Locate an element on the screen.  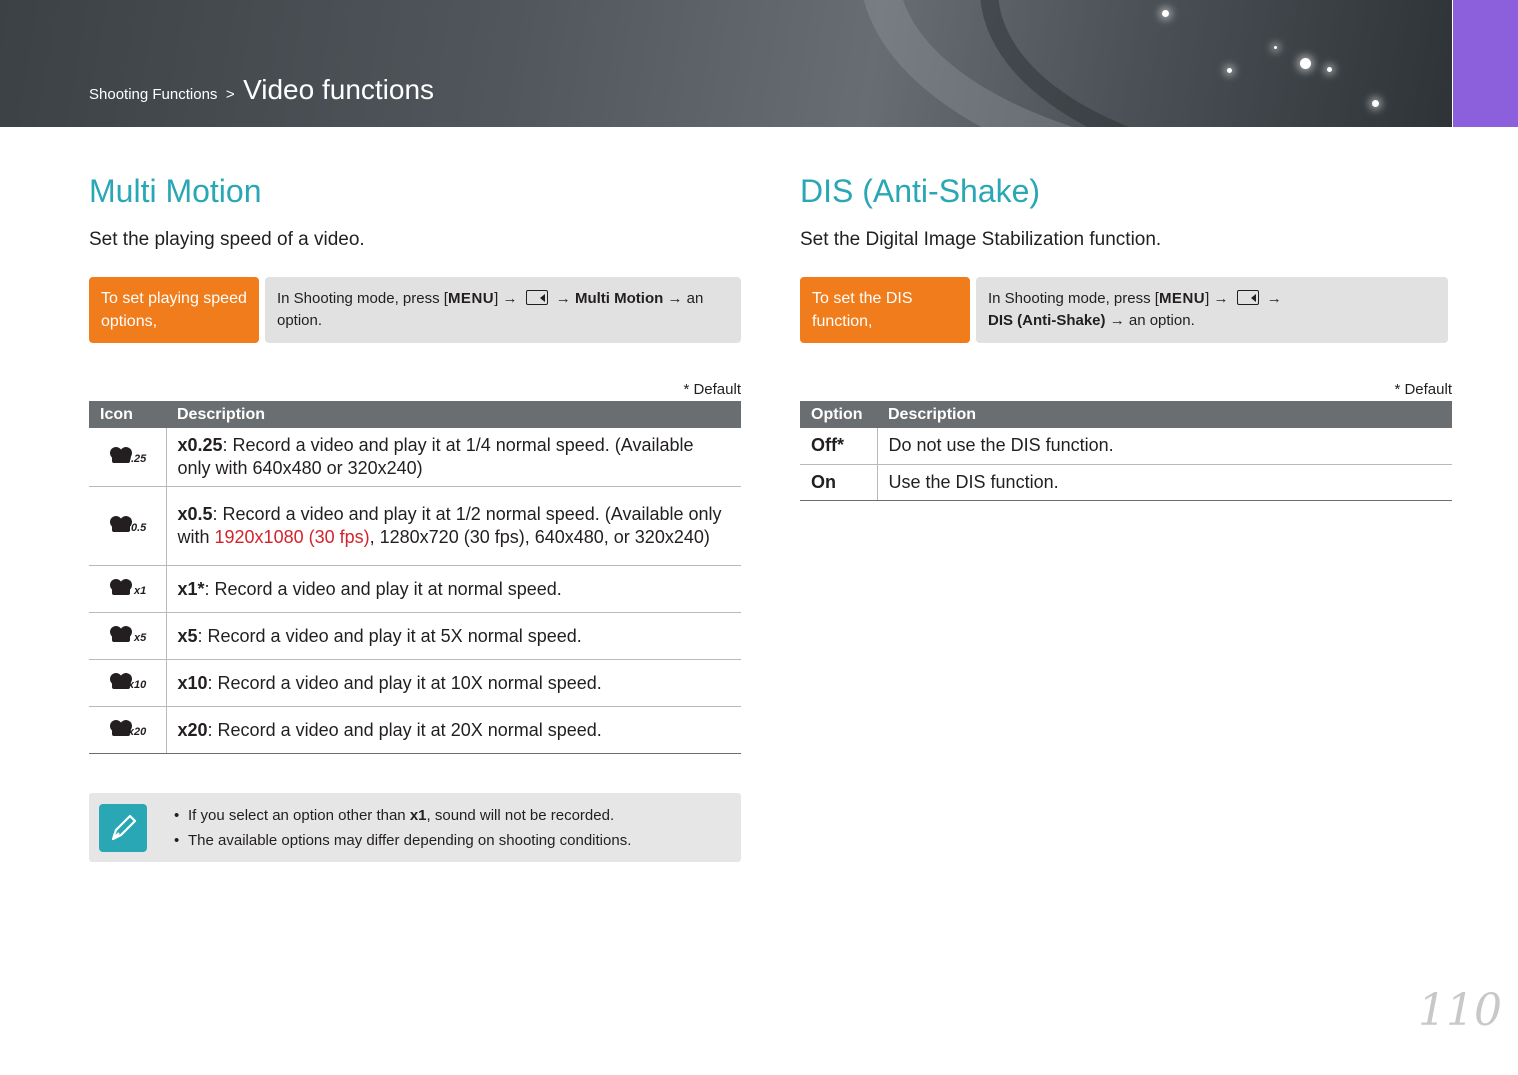
section-title: DIS (Anti-Shake) is located at coordinates (920, 191).